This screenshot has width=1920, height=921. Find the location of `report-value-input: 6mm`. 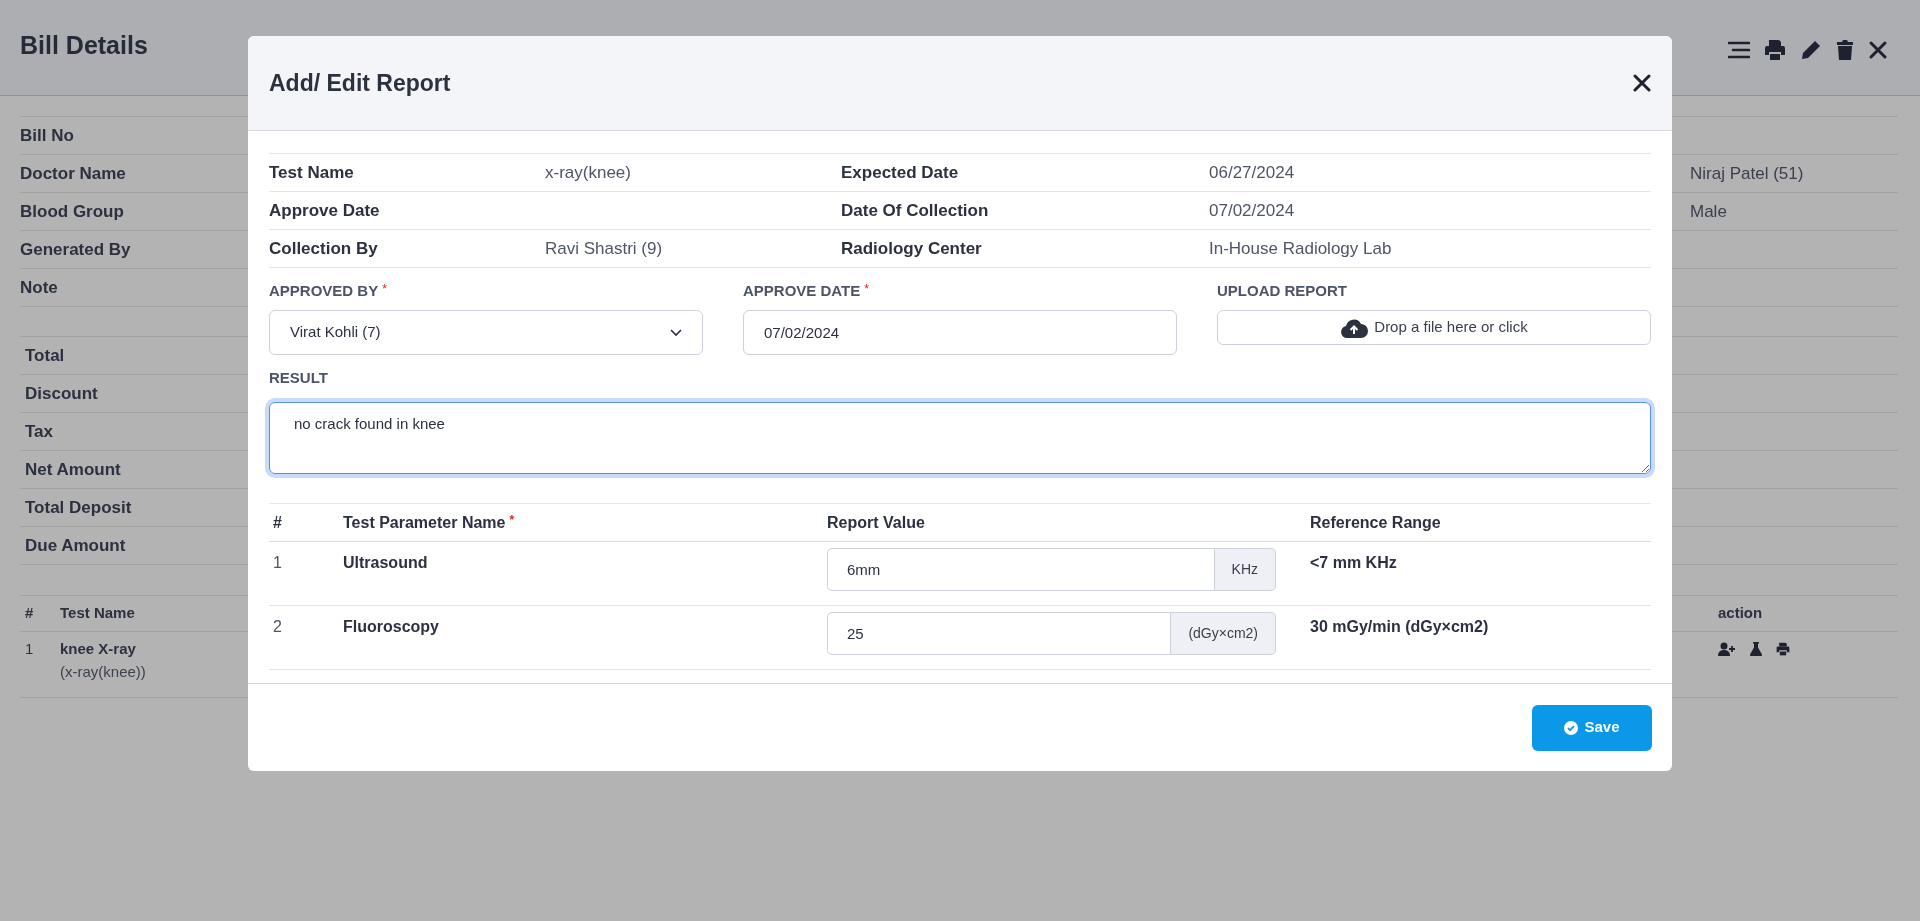

report-value-input: 6mm is located at coordinates (1021, 569).